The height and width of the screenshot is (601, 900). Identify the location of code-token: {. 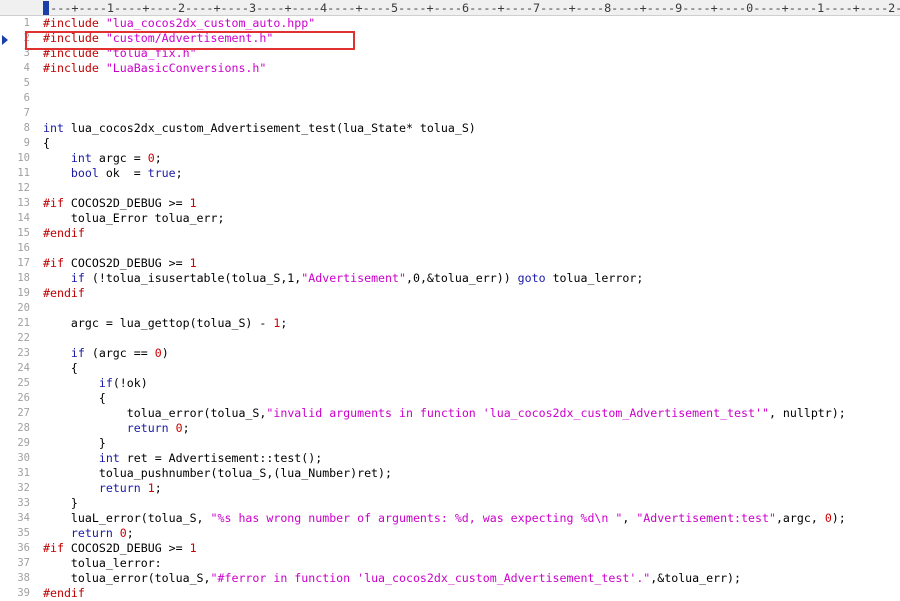
(60, 368).